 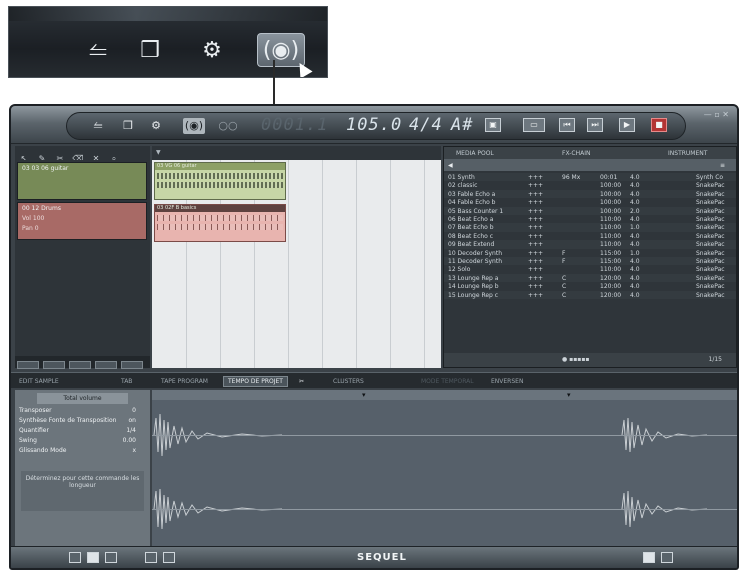 I want to click on tab-mode-temporal: MODE TEMPORAL, so click(x=447, y=381).